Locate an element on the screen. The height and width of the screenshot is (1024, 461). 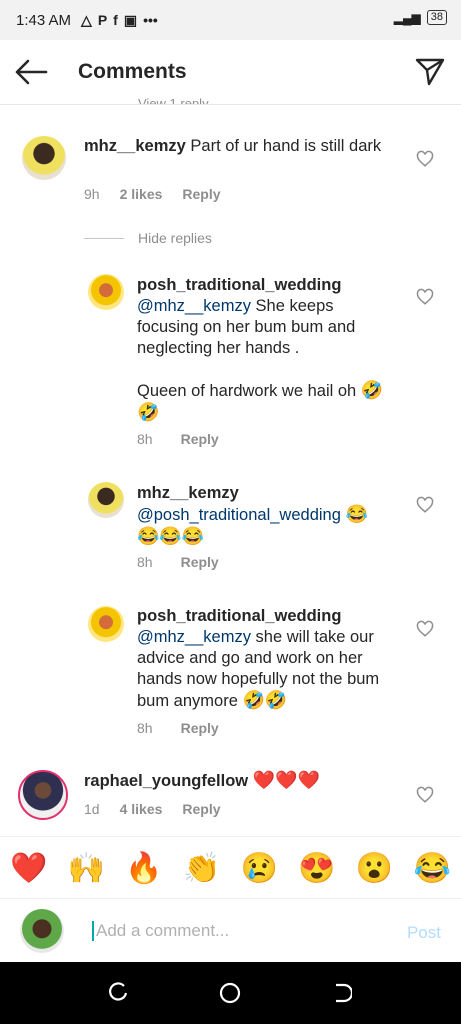
back-arrow-icon is located at coordinates (31, 72).